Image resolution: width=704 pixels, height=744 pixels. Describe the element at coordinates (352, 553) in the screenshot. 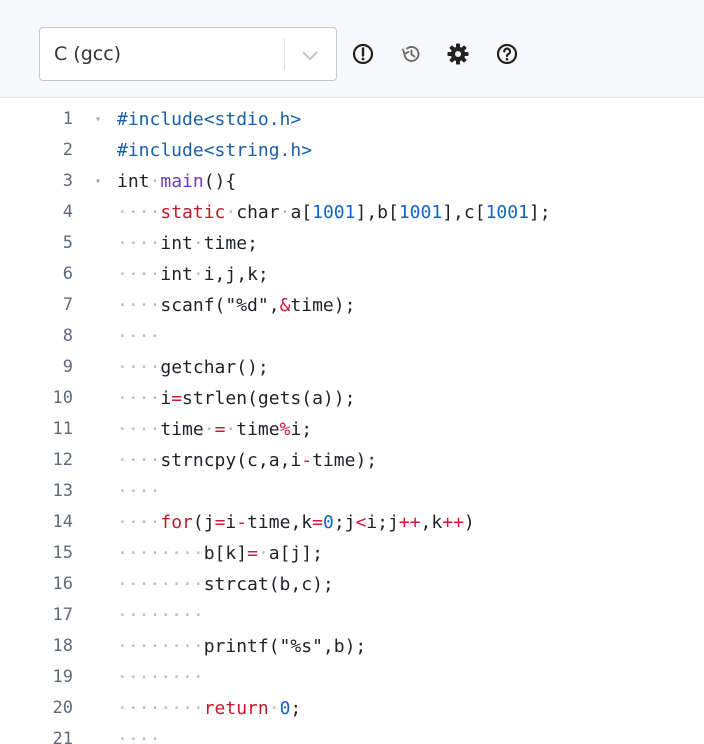

I see `code-line: 15 ········b[k]=·a[j];` at that location.